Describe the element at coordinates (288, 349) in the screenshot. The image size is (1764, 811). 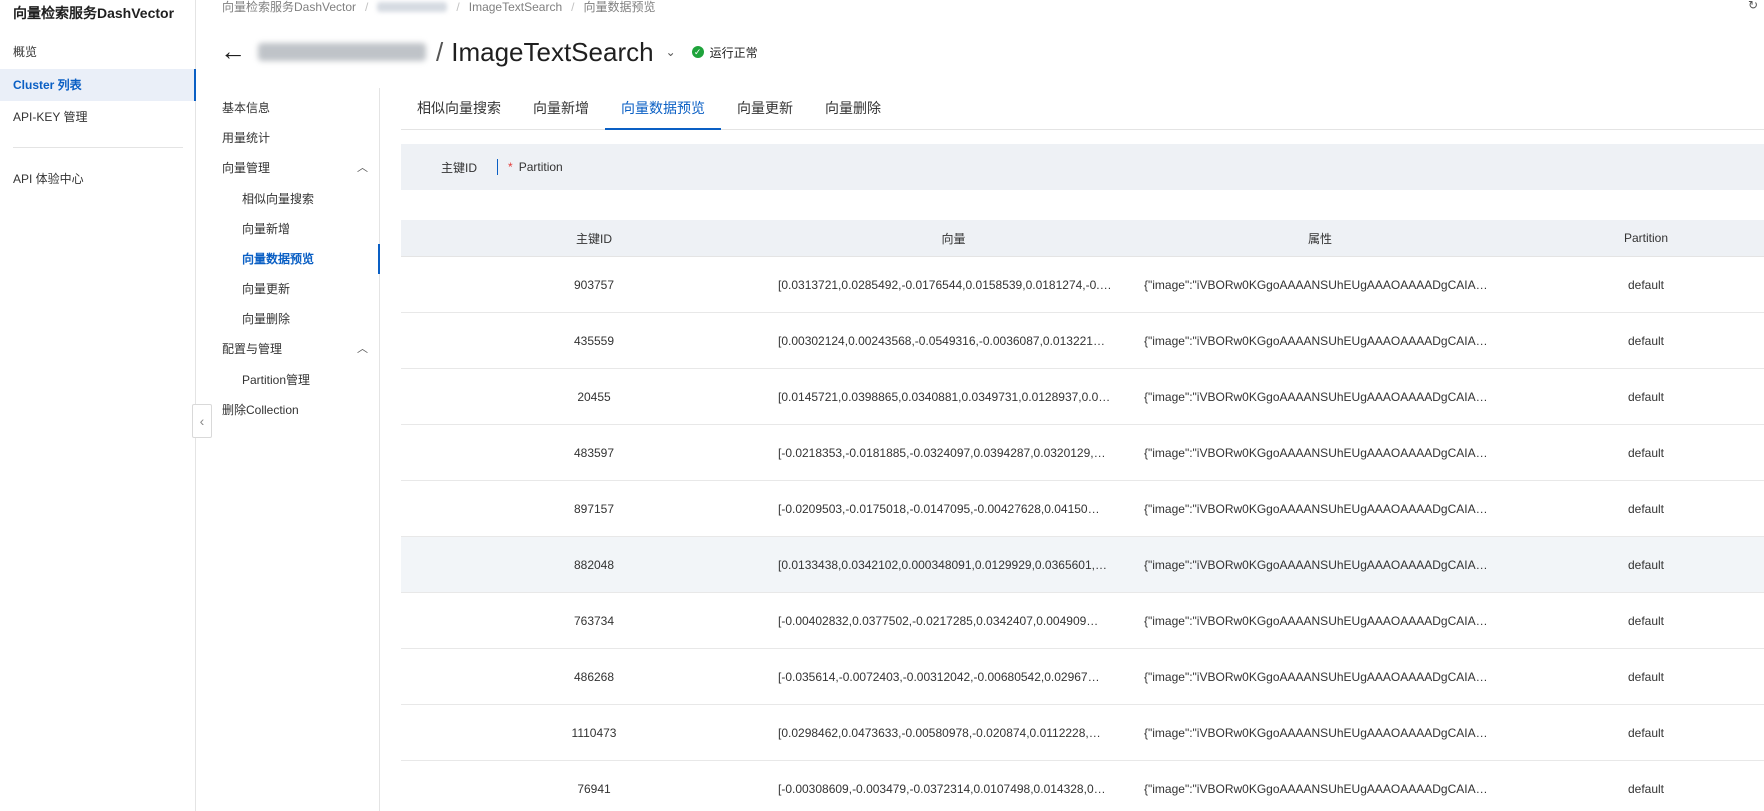
I see `sidebar-group-config: 配置与管理 ︿` at that location.